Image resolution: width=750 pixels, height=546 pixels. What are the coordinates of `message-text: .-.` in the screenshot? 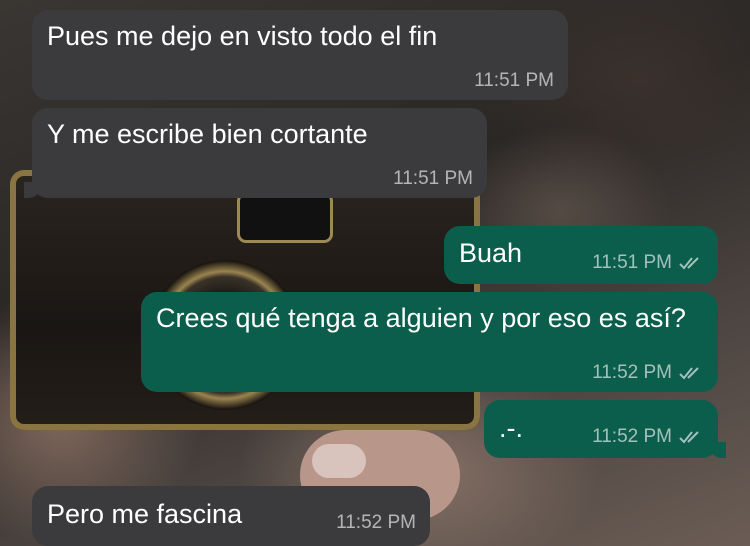 It's located at (511, 428).